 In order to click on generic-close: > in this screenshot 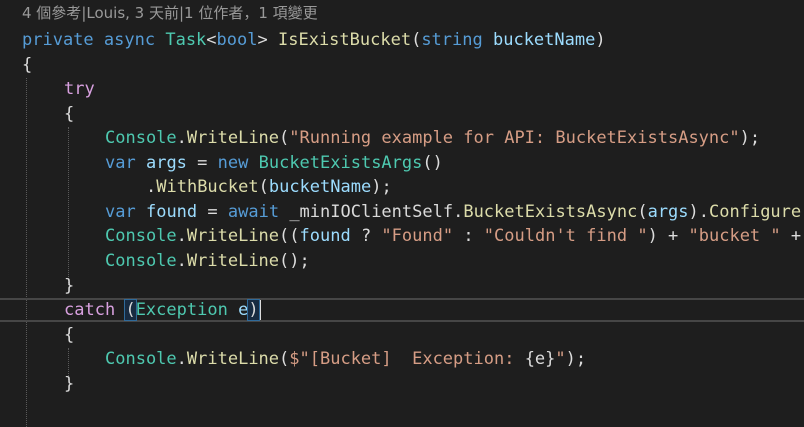, I will do `click(262, 40)`.